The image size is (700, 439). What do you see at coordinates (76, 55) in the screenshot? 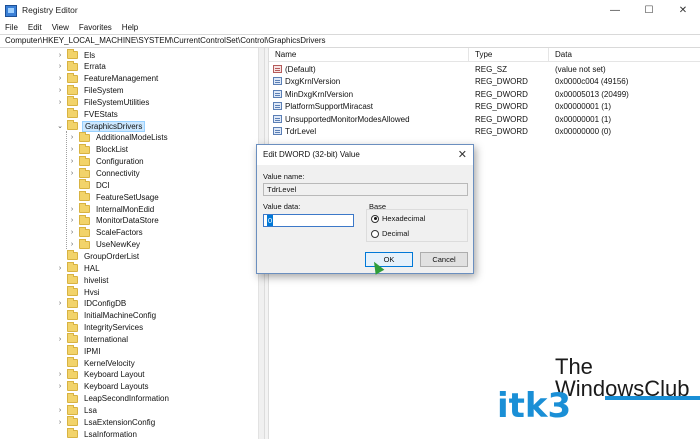
I see `tree-item: › Els` at bounding box center [76, 55].